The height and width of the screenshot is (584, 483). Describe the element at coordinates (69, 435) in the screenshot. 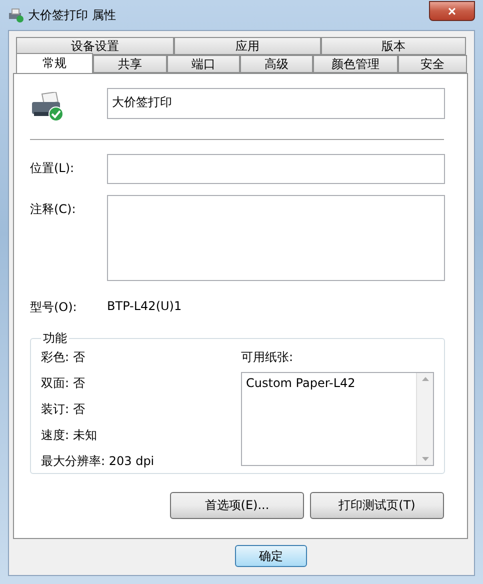

I see `feature-text: 速度: 未知` at that location.